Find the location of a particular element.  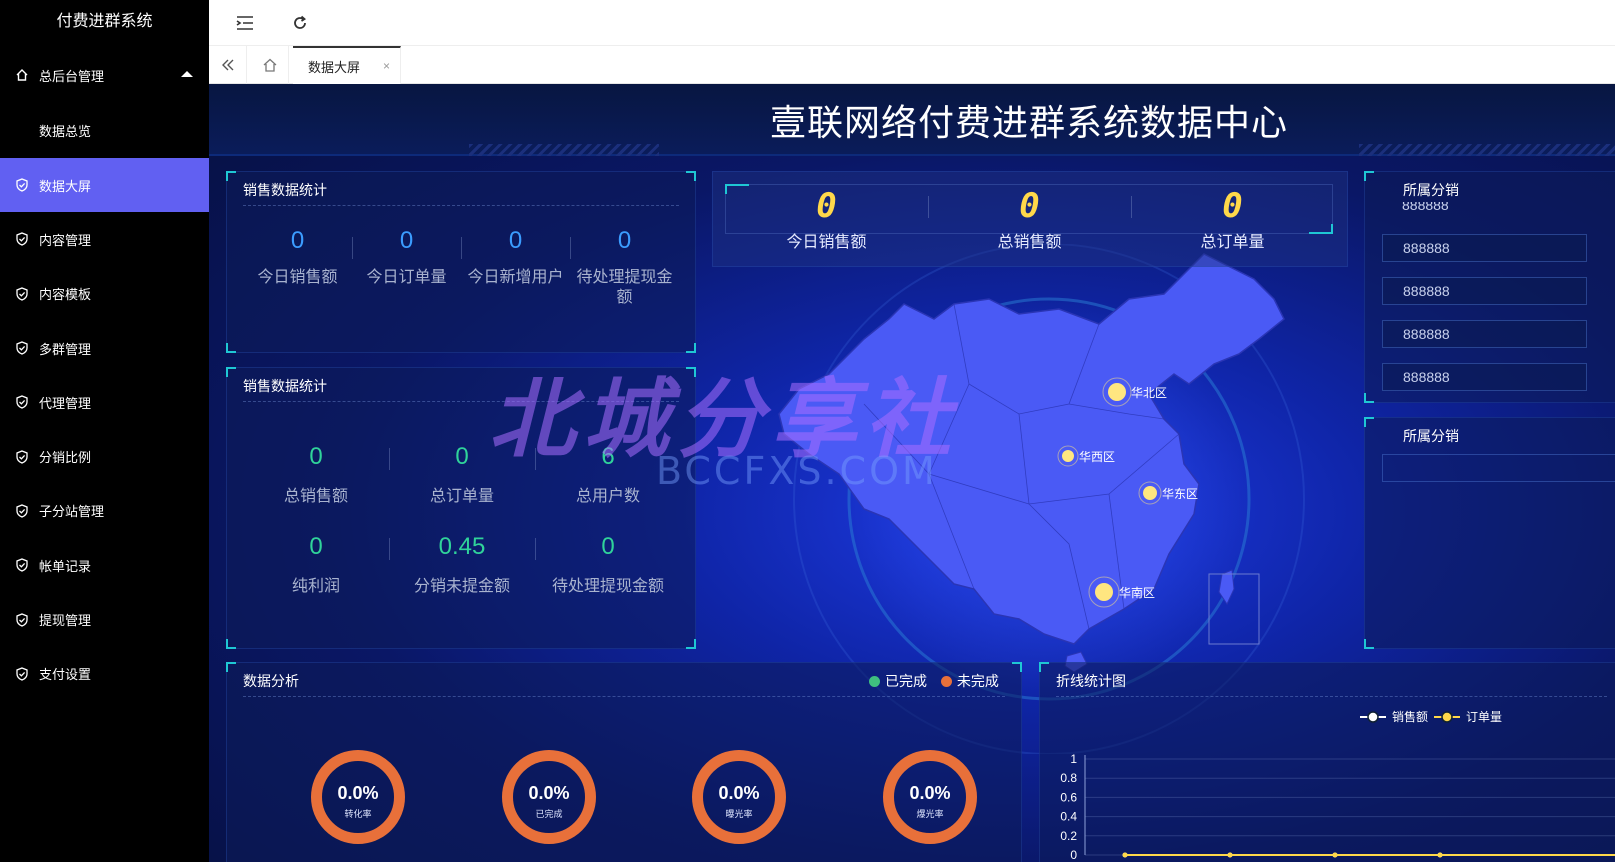

kpi-panel: 0 今日销售额 0 总销售额 0 总订单量 is located at coordinates (1030, 219).